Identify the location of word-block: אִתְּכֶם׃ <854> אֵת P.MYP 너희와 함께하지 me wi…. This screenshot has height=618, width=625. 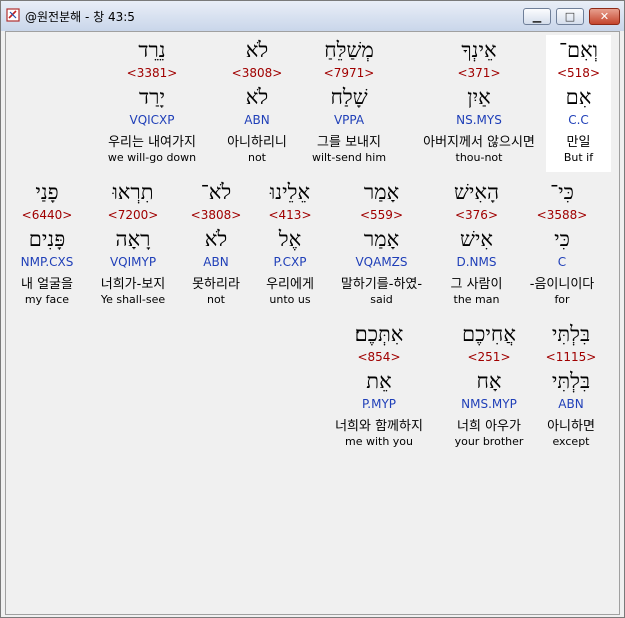
(379, 387).